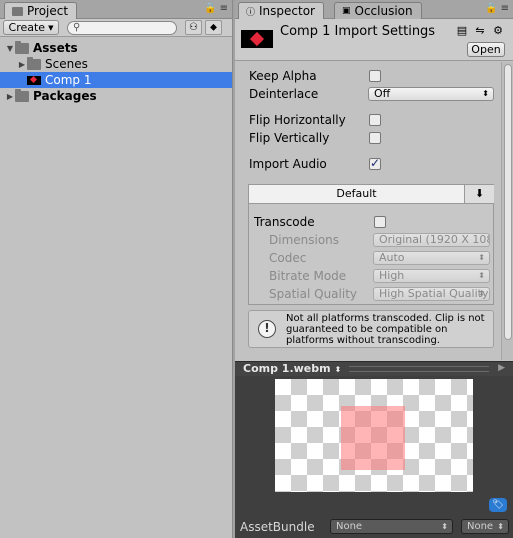 Image resolution: width=513 pixels, height=538 pixels. I want to click on preview-image, so click(374, 435).